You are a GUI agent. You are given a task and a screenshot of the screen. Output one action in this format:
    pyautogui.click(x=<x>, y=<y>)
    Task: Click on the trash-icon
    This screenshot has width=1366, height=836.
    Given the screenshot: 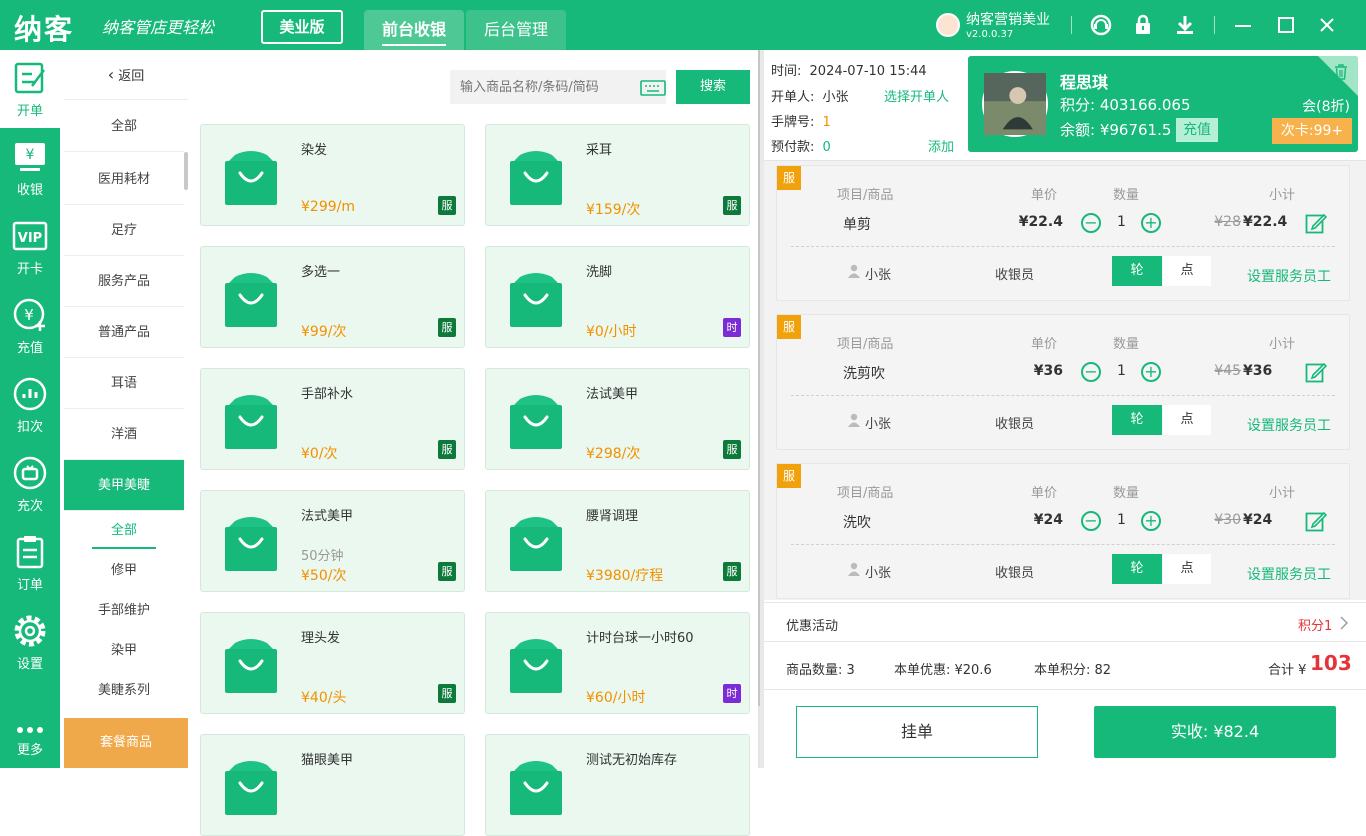 What is the action you would take?
    pyautogui.click(x=1341, y=72)
    